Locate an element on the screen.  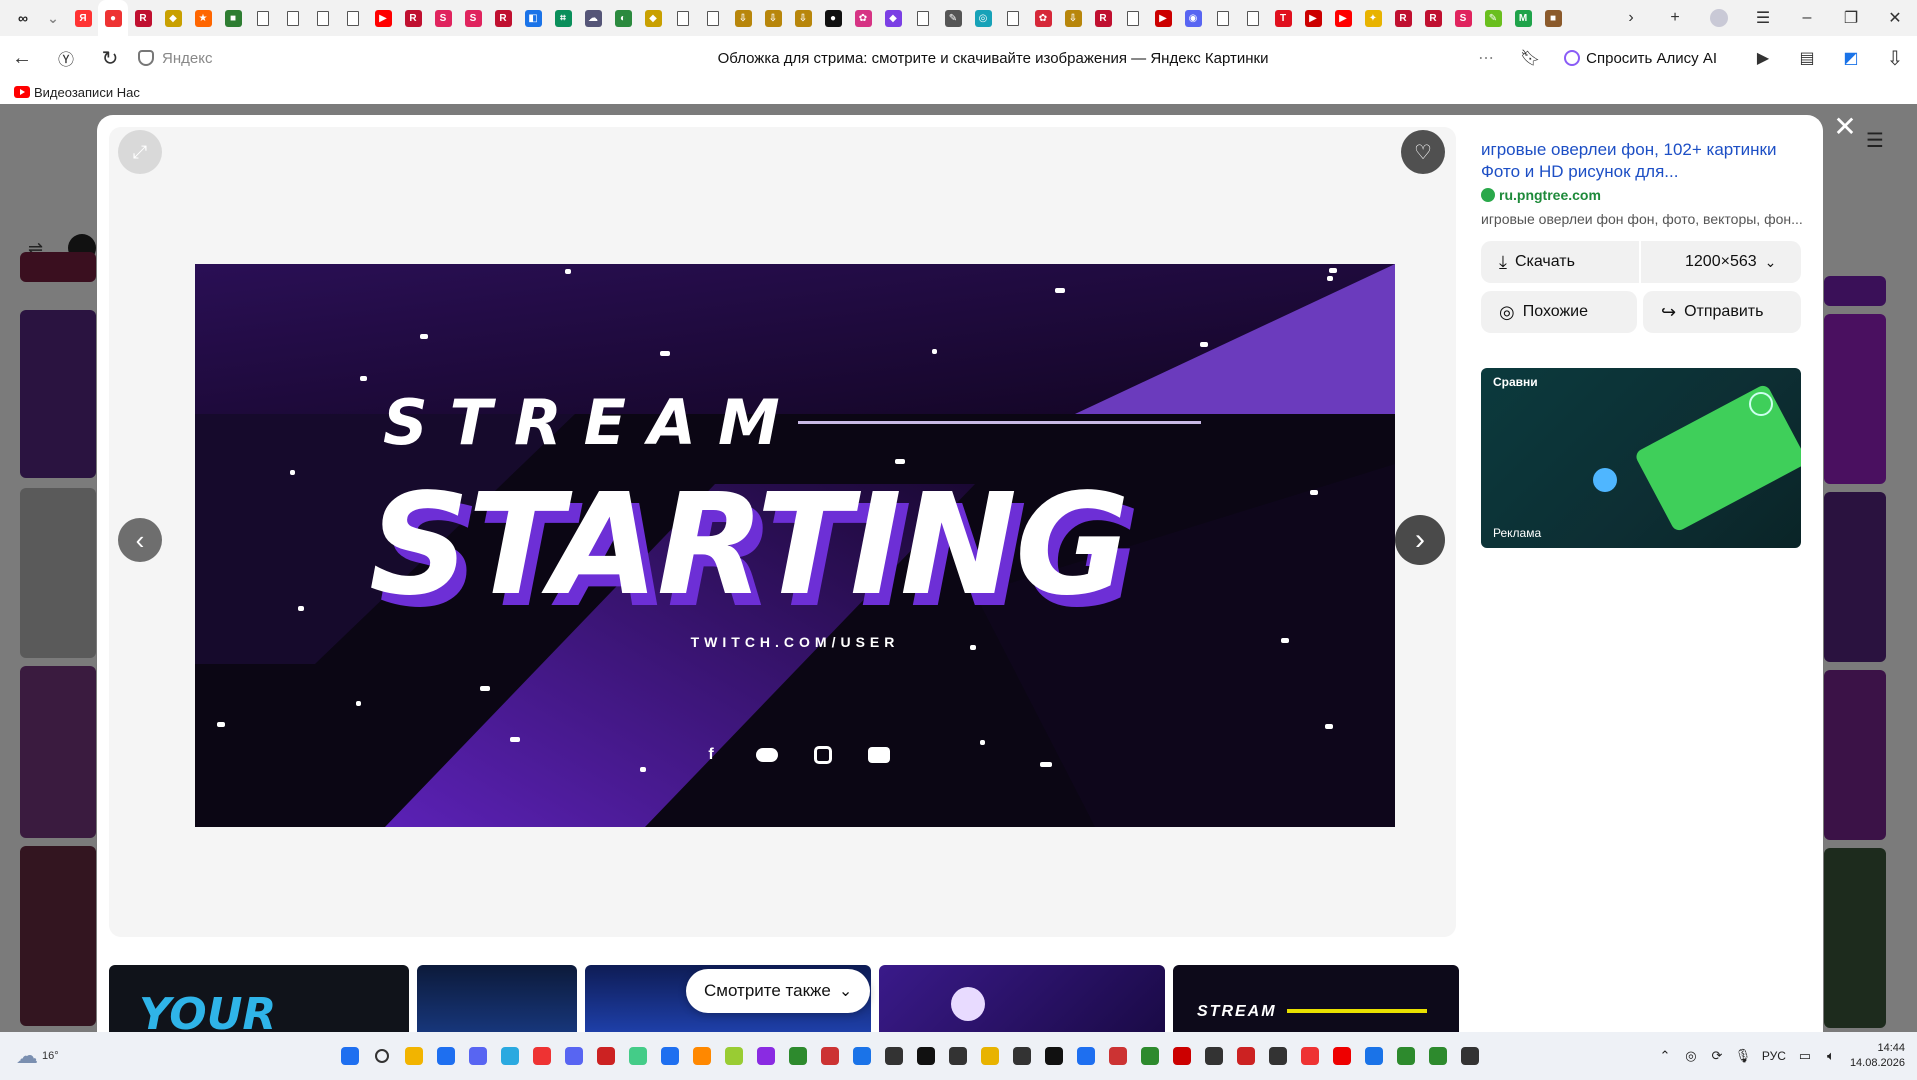
menu-icon: ☰ is located at coordinates (1763, 18).